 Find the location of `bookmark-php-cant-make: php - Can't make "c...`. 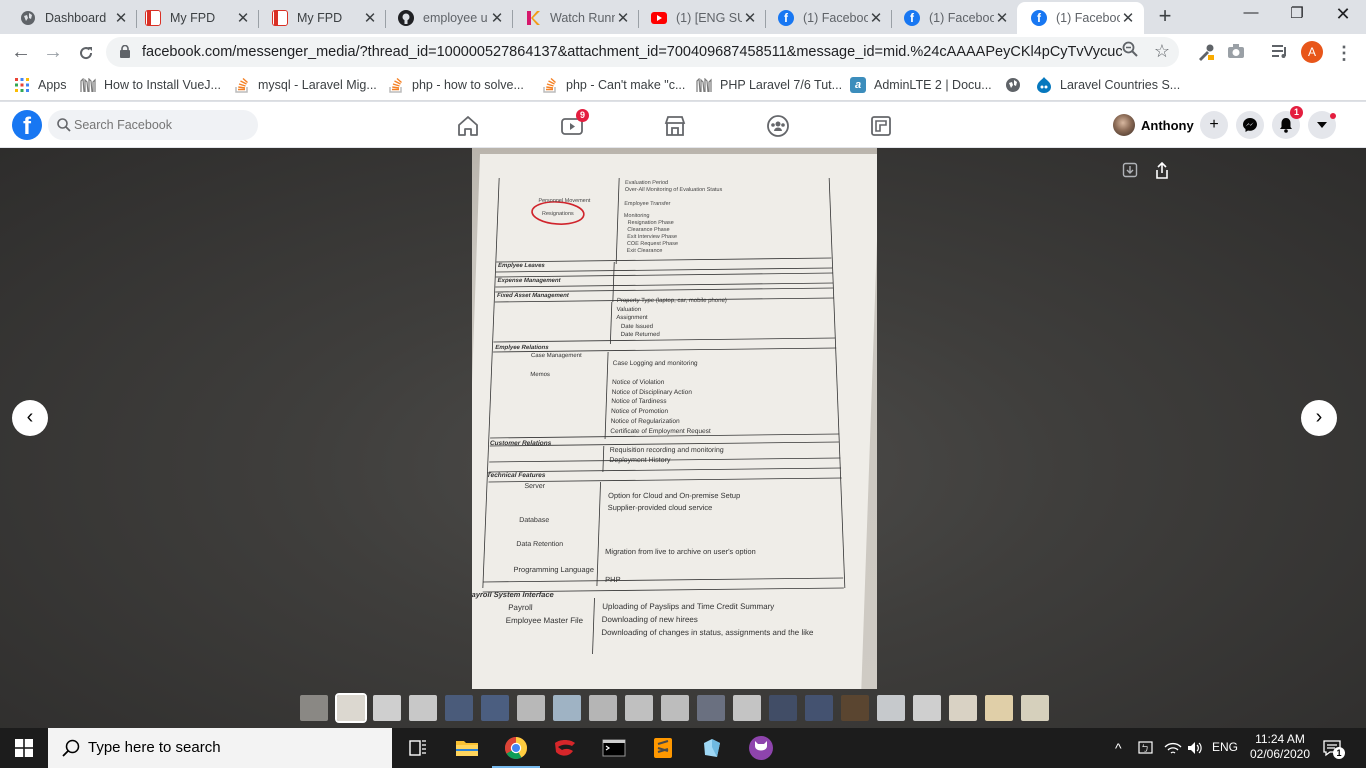

bookmark-php-cant-make: php - Can't make "c... is located at coordinates (613, 85).